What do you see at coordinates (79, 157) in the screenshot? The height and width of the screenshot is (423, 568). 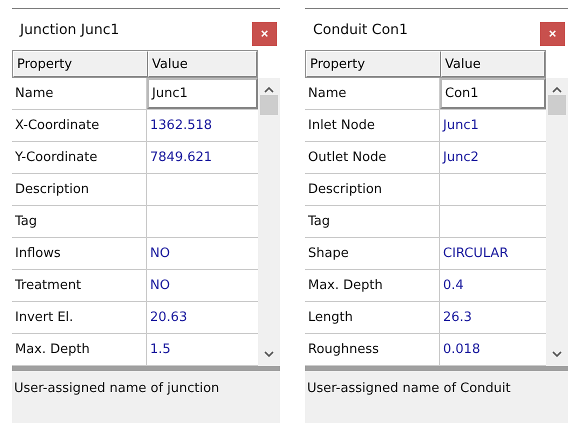 I see `property-name: Y-Coordinate` at bounding box center [79, 157].